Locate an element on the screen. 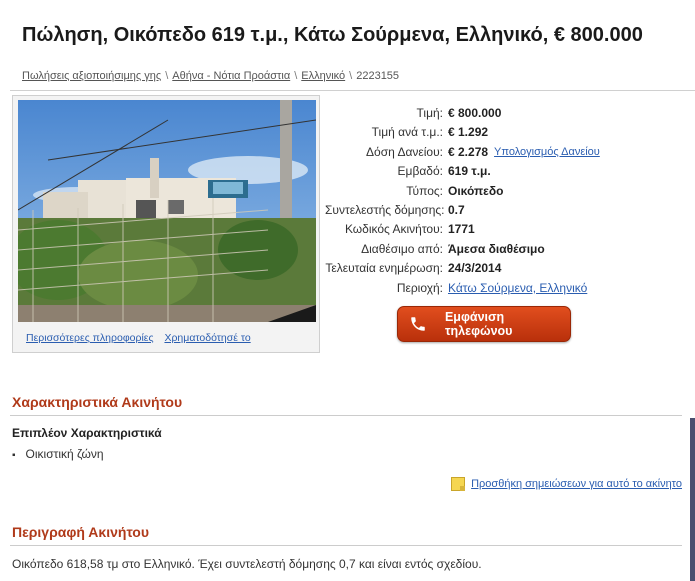 This screenshot has width=695, height=581. features-heading: Χαρακτηριστικά Ακινήτου is located at coordinates (97, 402).